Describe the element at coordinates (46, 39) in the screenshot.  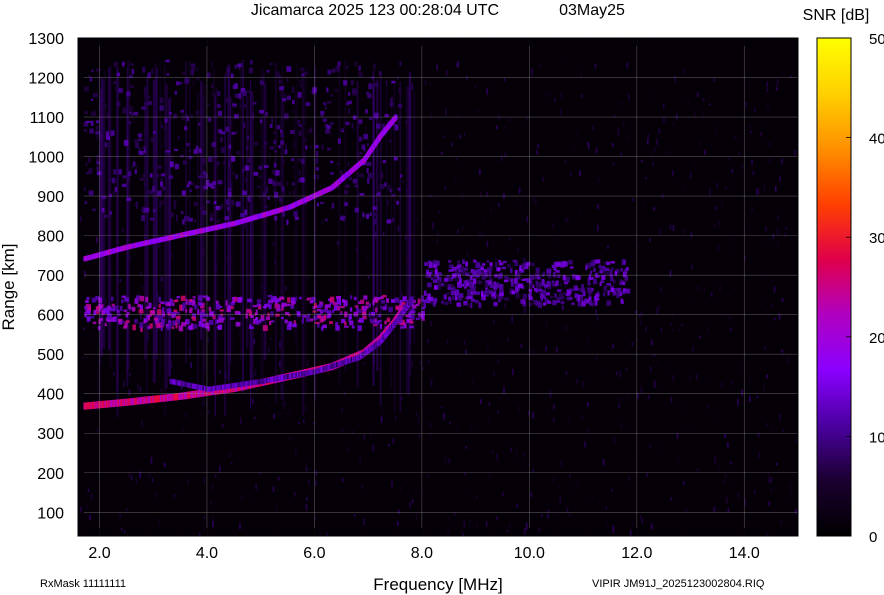
I see `y-tick-label: 1300` at that location.